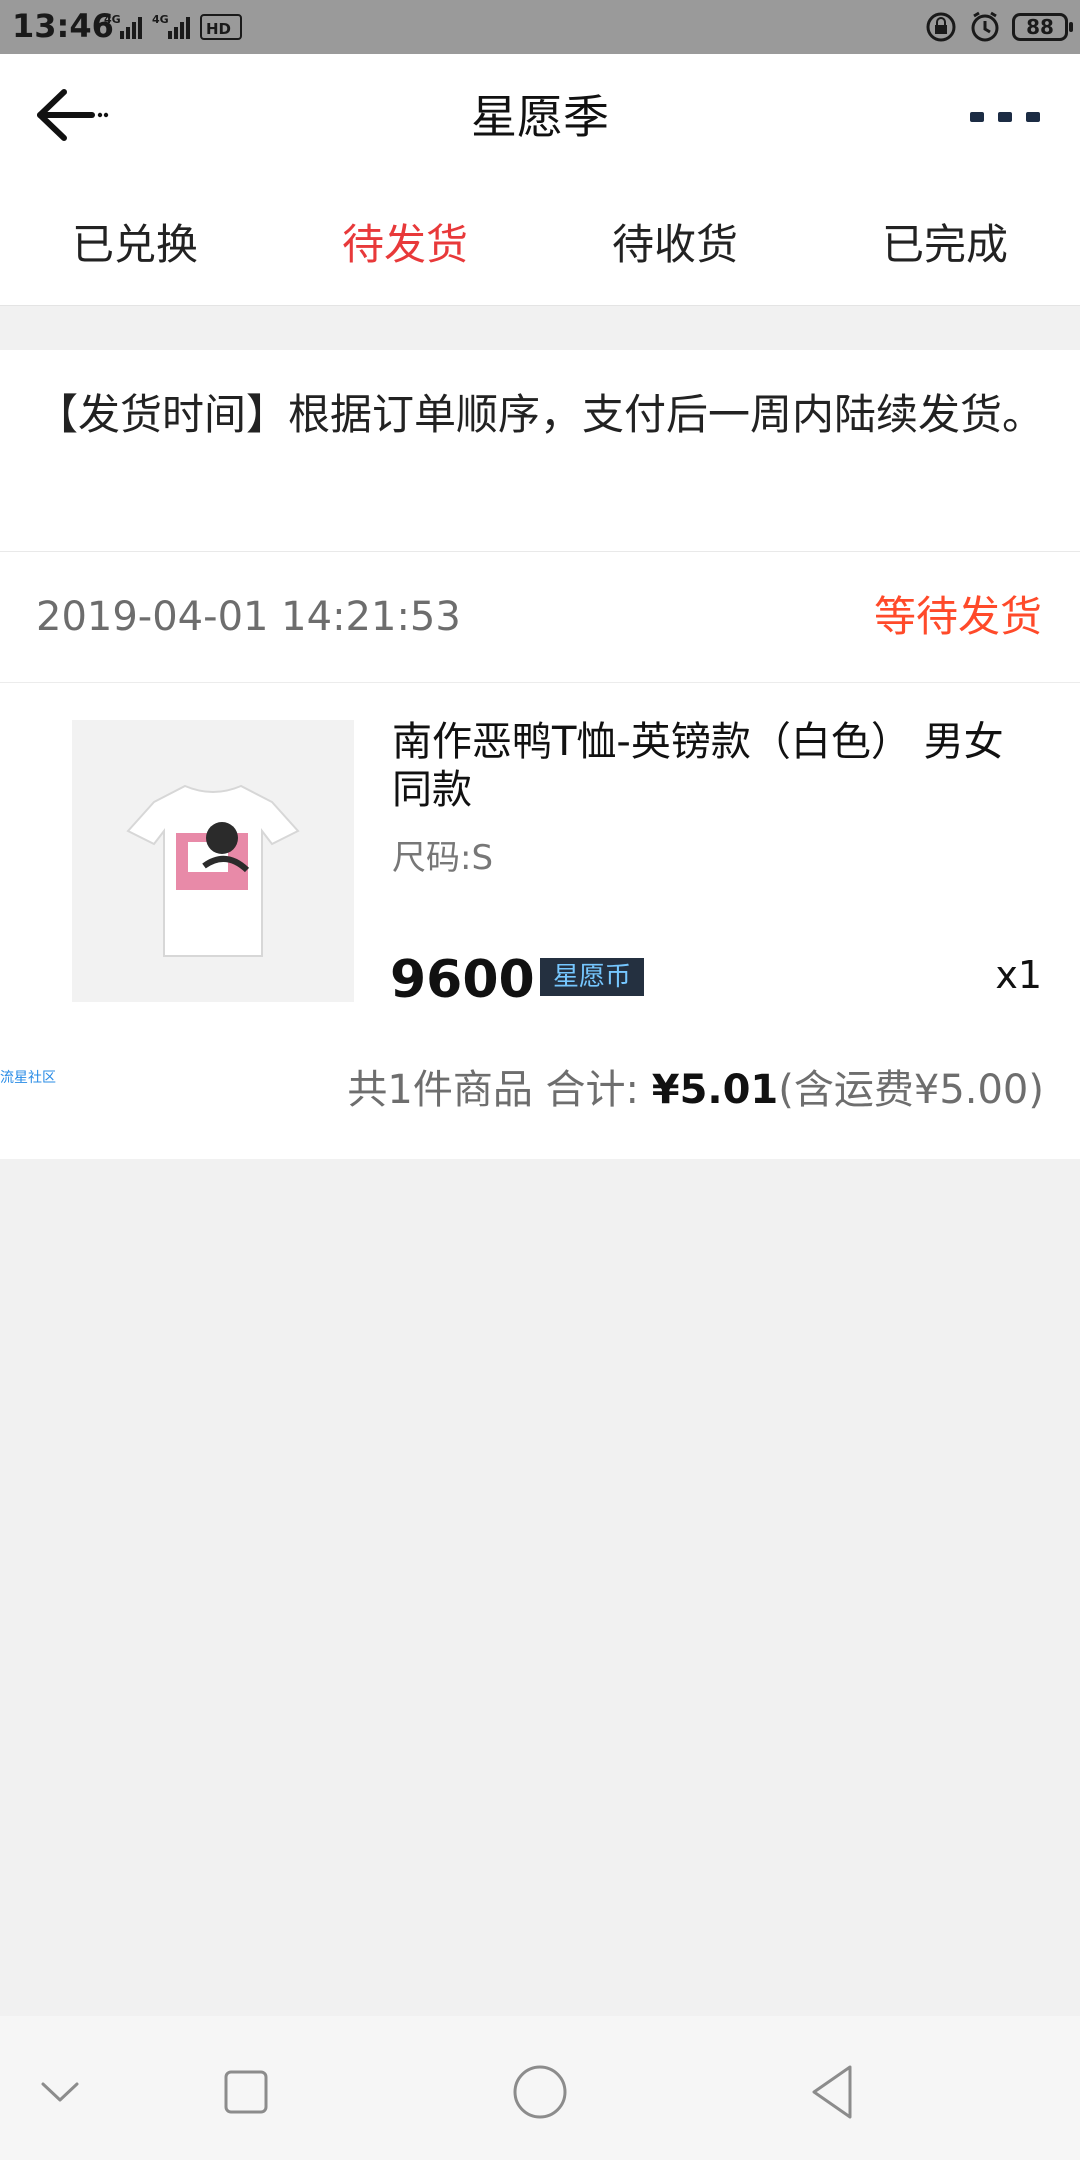 This screenshot has width=1080, height=2160. What do you see at coordinates (160, 19) in the screenshot?
I see `network-label-2: 4G` at bounding box center [160, 19].